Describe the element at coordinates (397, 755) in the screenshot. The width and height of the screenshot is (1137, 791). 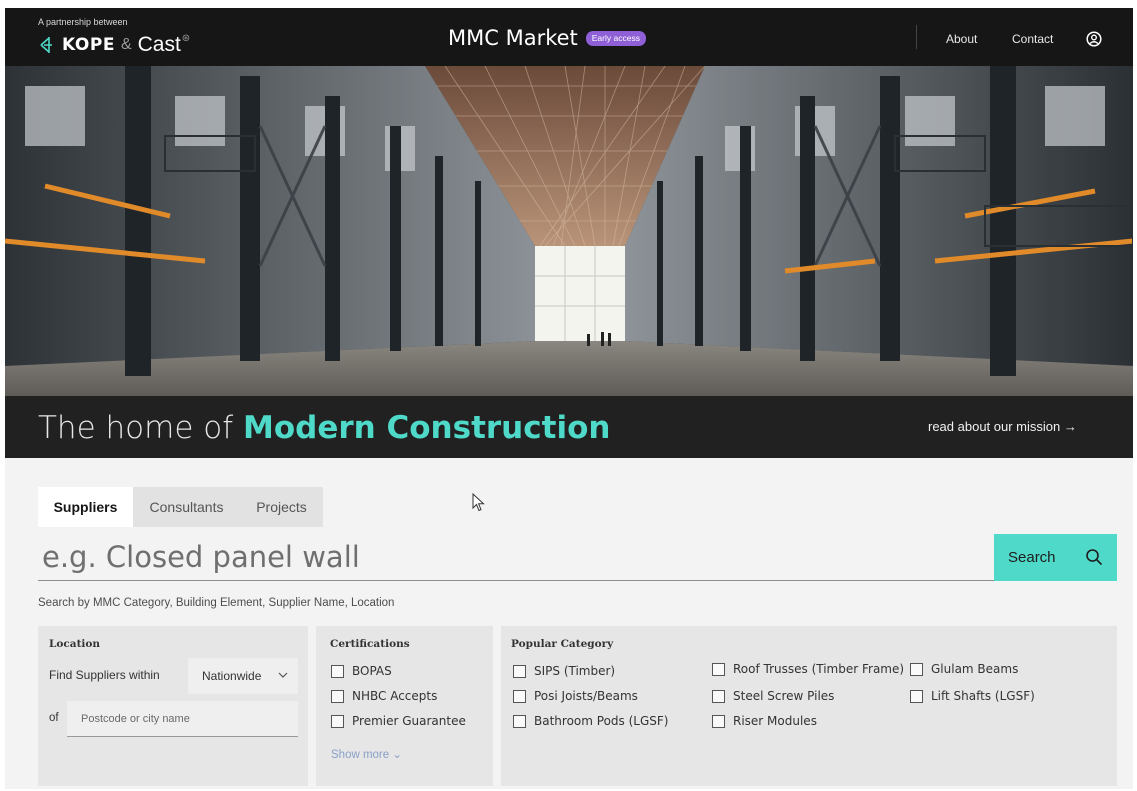
I see `chevron-down-icon: ⌄` at that location.